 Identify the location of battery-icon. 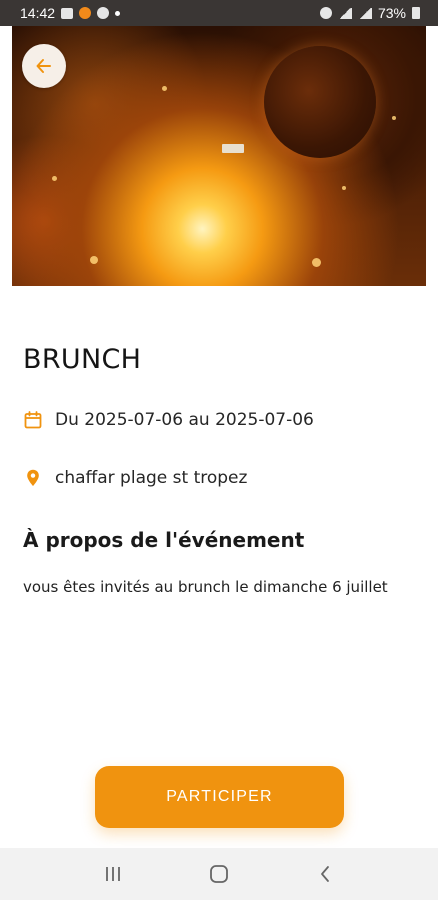
(416, 13).